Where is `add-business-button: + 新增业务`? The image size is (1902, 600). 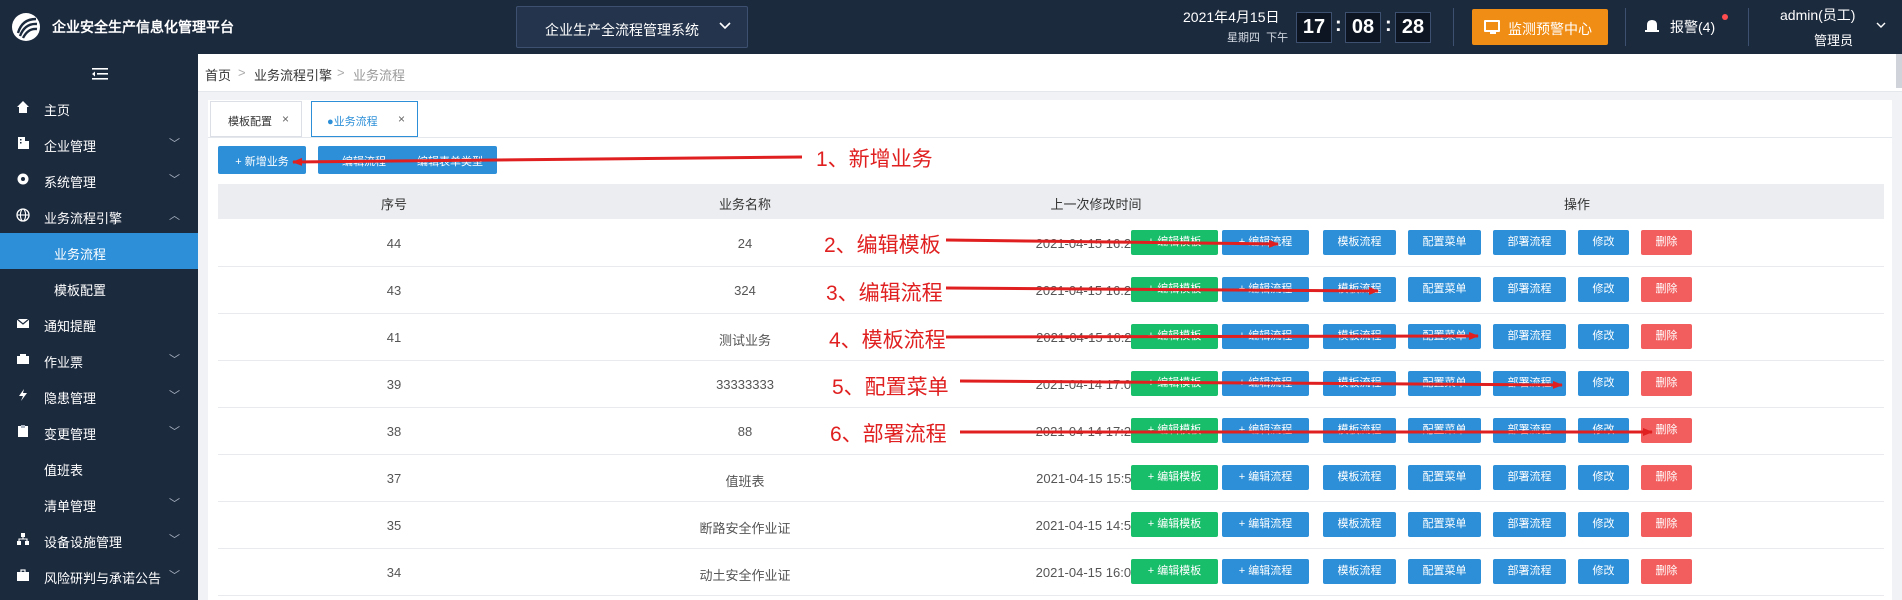
add-business-button: + 新增业务 is located at coordinates (262, 160).